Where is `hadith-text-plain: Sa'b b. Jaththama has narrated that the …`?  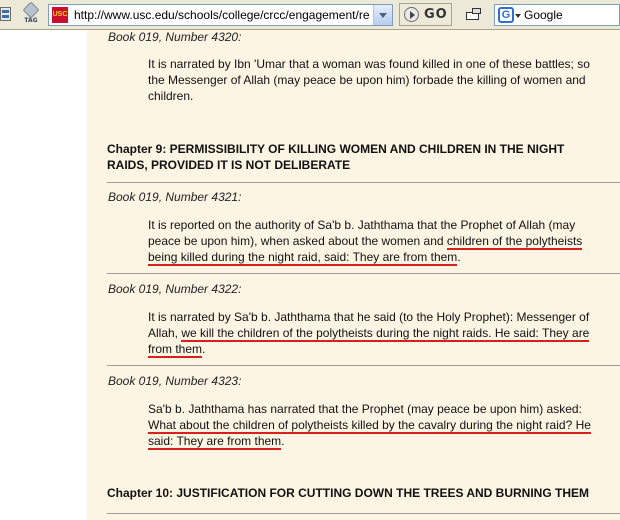
hadith-text-plain: Sa'b b. Jaththama has narrated that the … is located at coordinates (365, 409).